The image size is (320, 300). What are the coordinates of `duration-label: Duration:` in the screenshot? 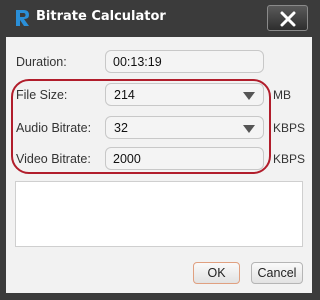 It's located at (41, 62).